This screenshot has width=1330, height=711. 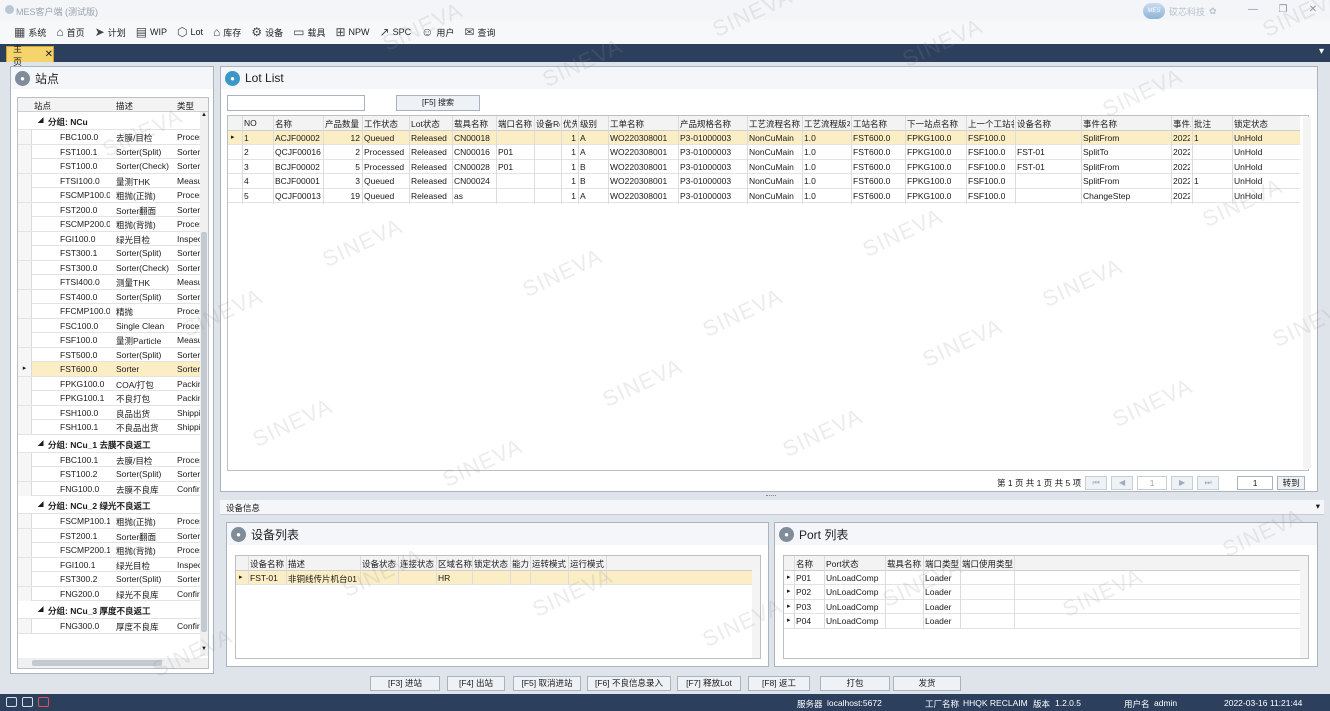 What do you see at coordinates (109, 626) in the screenshot?
I see `station-row: FNG300.0 厚度不良库 Confirm` at bounding box center [109, 626].